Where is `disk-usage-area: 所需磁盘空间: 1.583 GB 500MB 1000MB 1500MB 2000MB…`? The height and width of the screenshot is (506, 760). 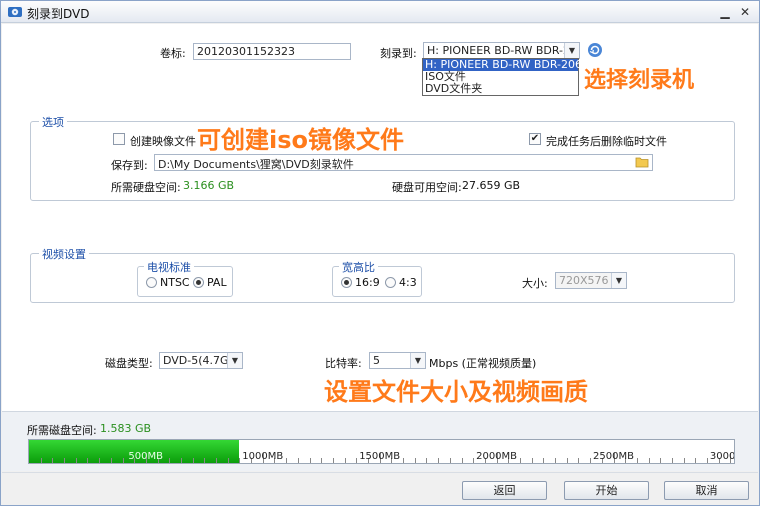
disk-usage-area: 所需磁盘空间: 1.583 GB 500MB 1000MB 1500MB 2000MB… is located at coordinates (380, 441).